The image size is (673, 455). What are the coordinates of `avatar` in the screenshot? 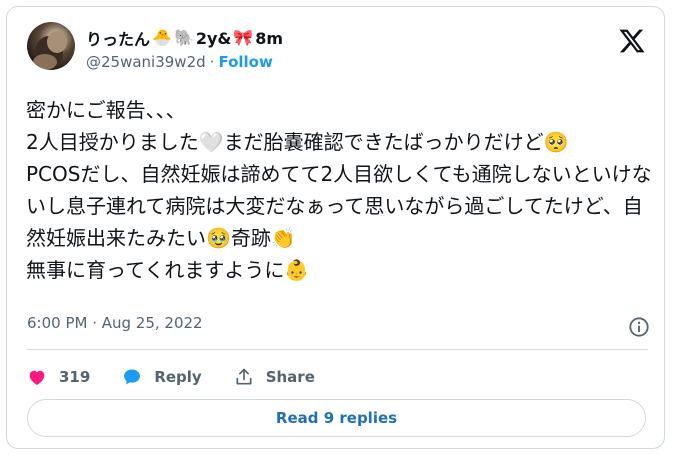 It's located at (51, 46).